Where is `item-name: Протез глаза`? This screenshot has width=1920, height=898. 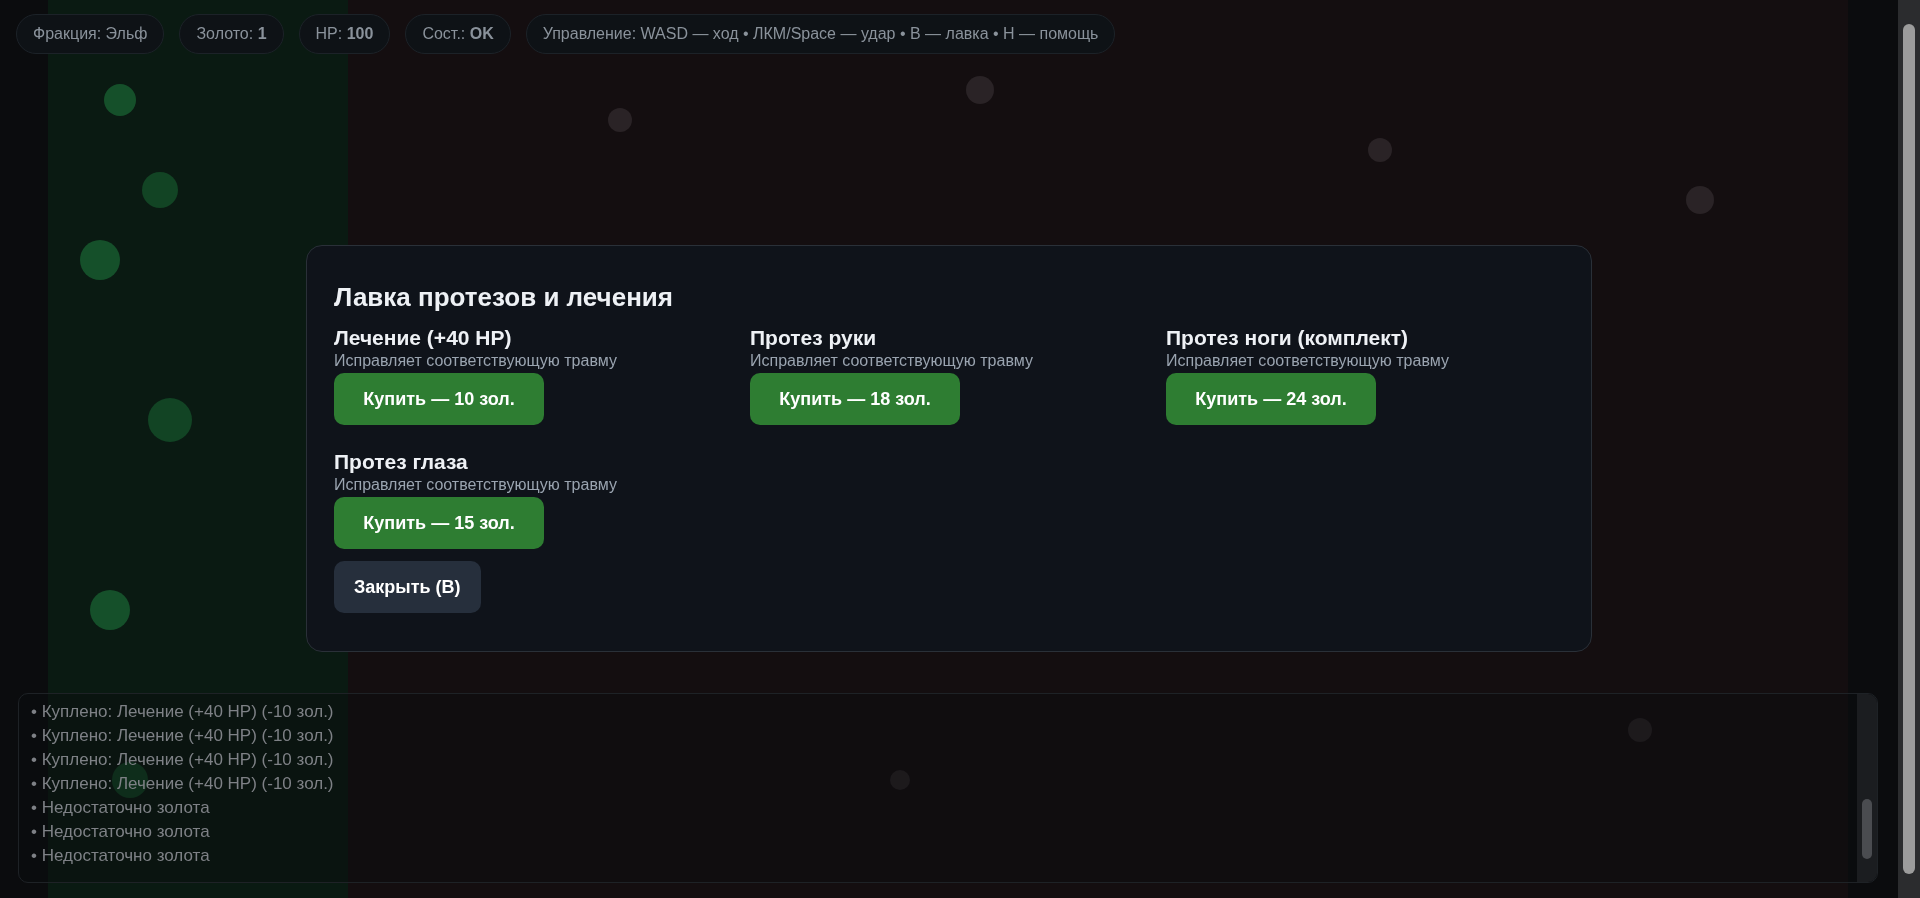
item-name: Протез глаза is located at coordinates (401, 462).